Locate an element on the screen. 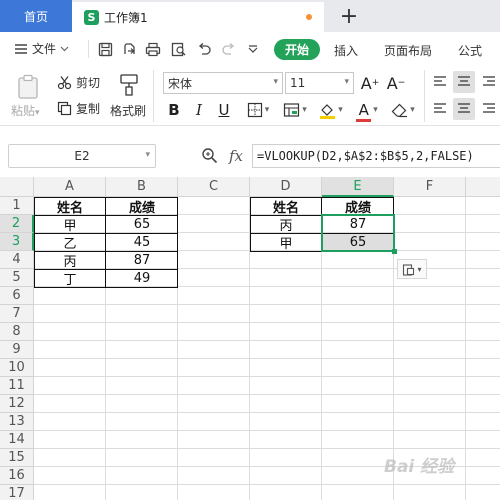 The width and height of the screenshot is (500, 500). row-header-5: 5 is located at coordinates (17, 278).